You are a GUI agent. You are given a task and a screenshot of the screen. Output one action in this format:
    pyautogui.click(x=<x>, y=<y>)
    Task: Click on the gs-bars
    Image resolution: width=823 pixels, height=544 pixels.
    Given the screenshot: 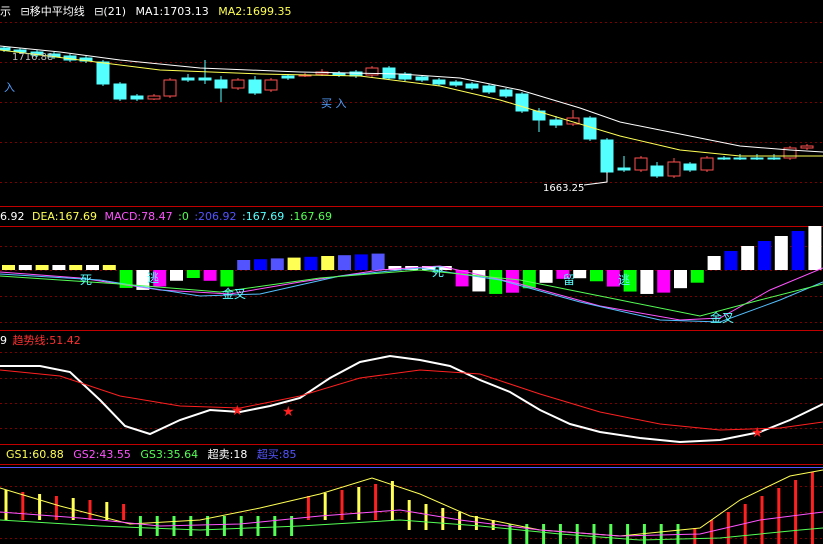 What is the action you would take?
    pyautogui.click(x=409, y=508)
    